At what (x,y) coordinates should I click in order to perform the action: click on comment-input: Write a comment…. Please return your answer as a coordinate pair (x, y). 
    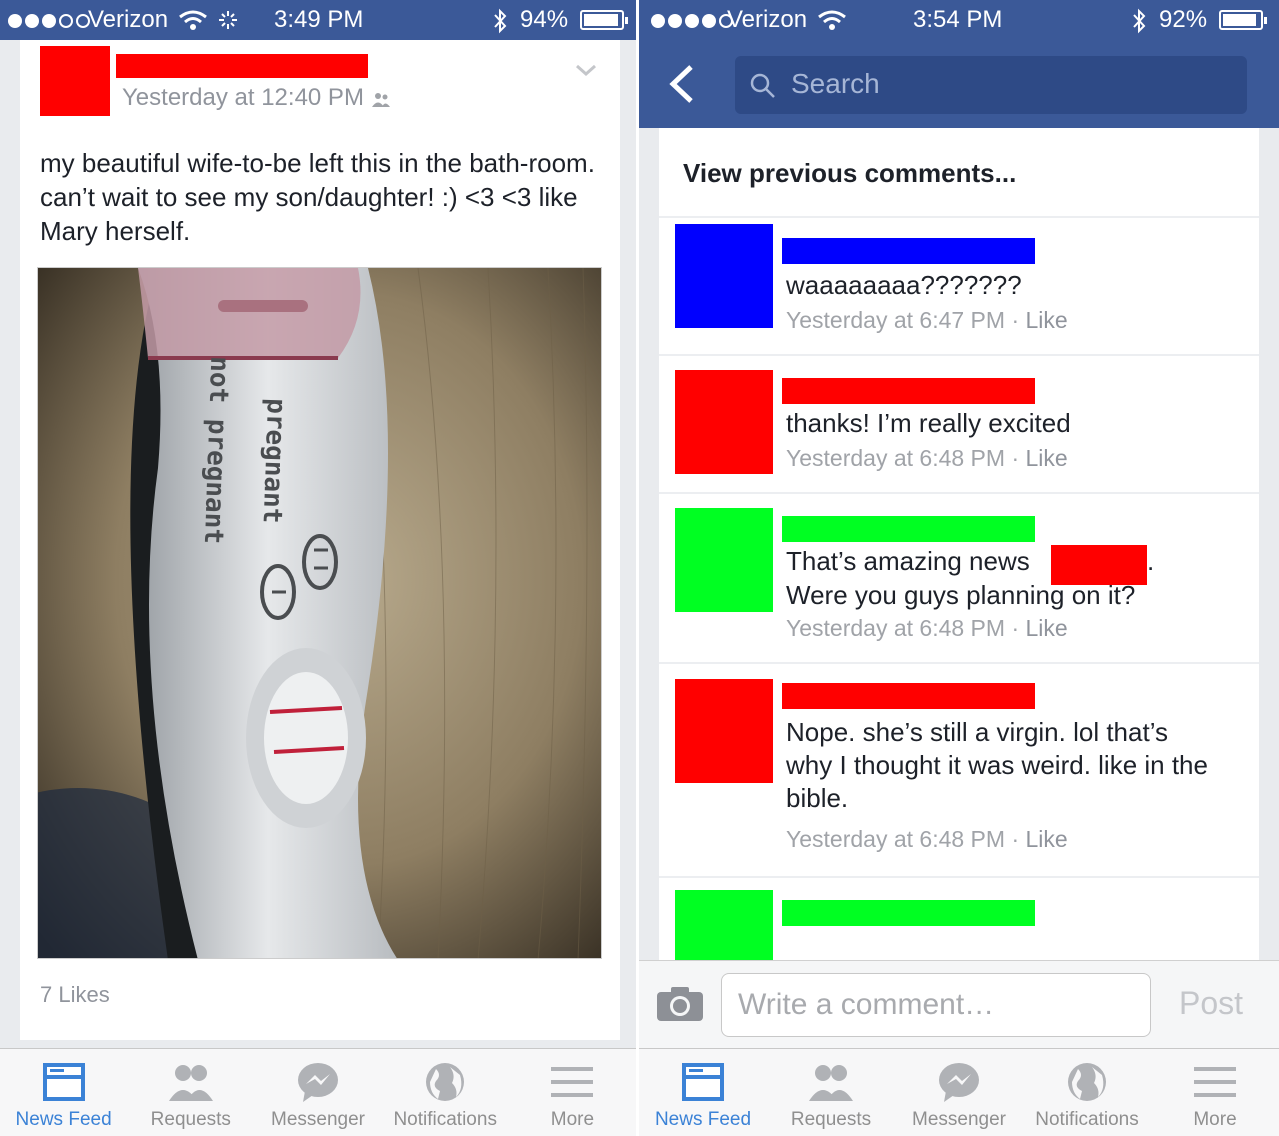
    Looking at the image, I should click on (936, 1005).